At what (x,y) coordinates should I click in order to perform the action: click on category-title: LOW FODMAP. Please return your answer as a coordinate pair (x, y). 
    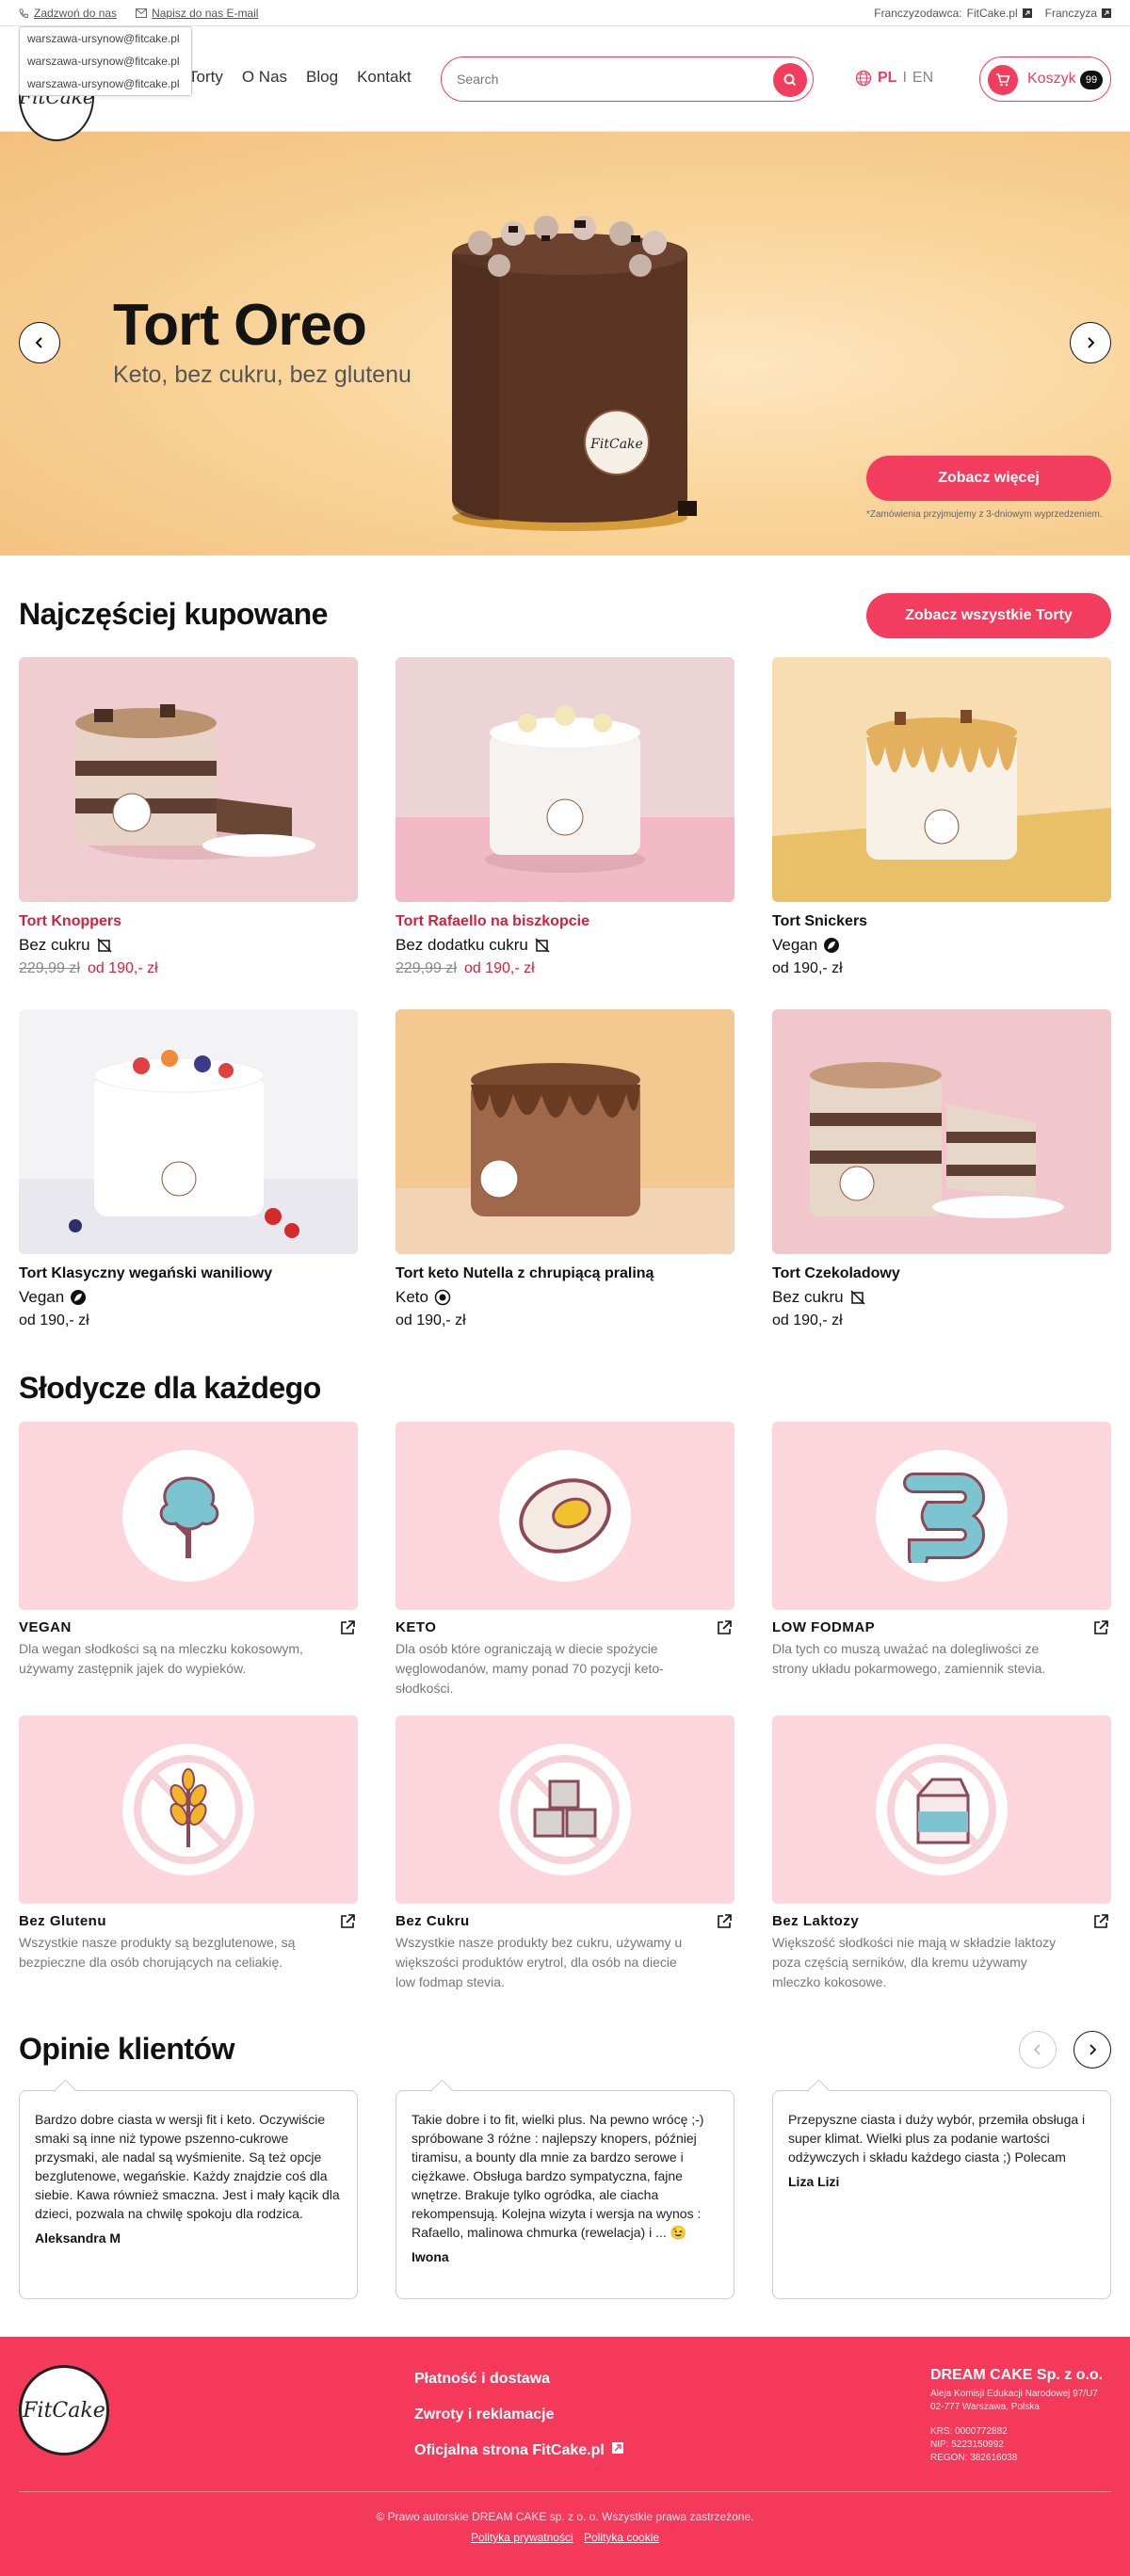
    Looking at the image, I should click on (824, 1627).